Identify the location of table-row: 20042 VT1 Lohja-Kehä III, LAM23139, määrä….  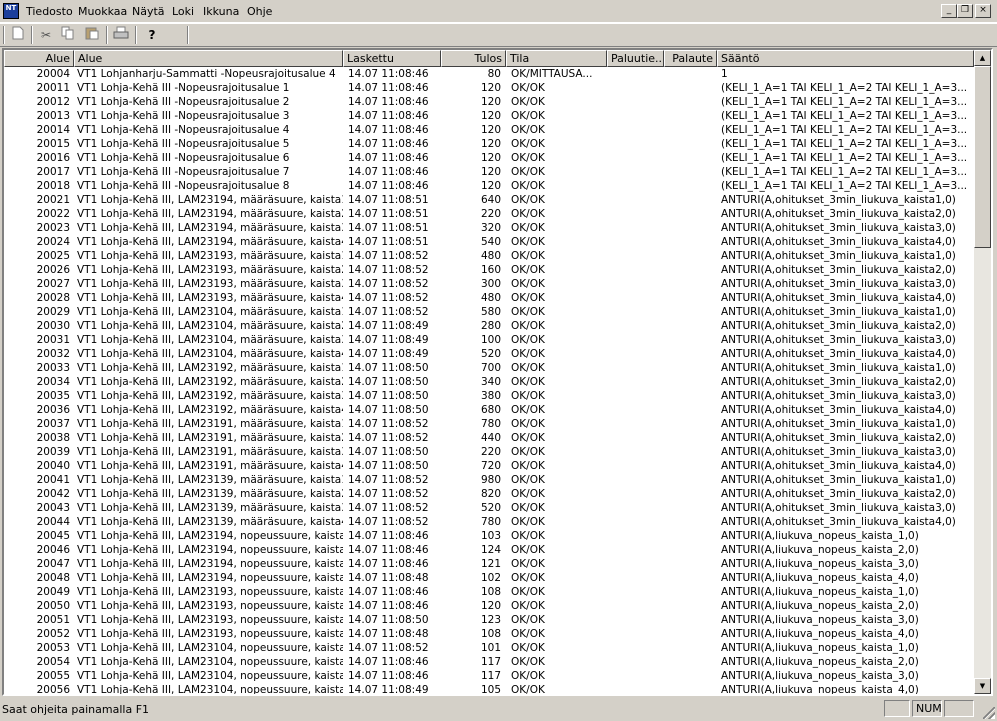
(488, 494).